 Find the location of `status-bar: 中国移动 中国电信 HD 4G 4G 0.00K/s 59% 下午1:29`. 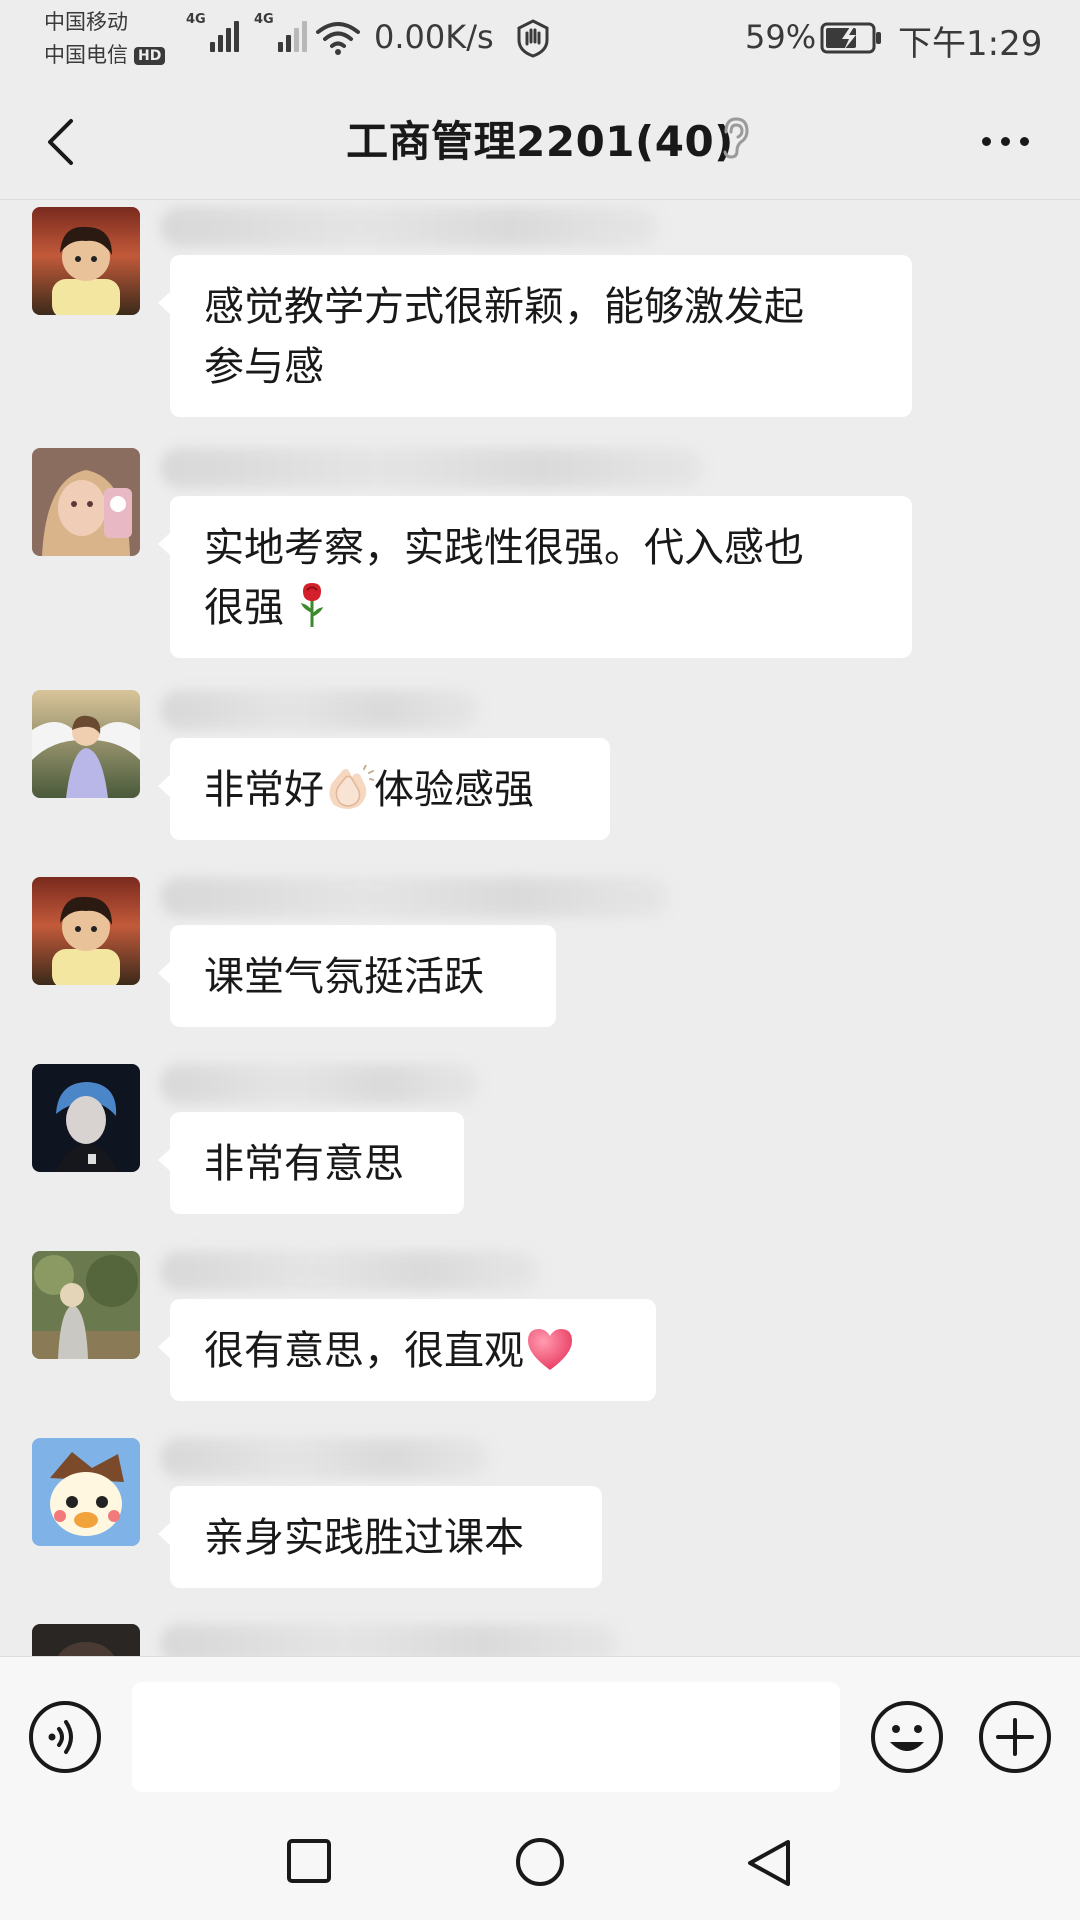

status-bar: 中国移动 中国电信 HD 4G 4G 0.00K/s 59% 下午1:29 is located at coordinates (540, 41).